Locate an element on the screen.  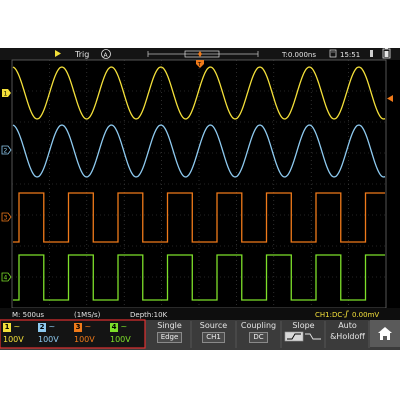
depth-label: Depth:10K is located at coordinates (149, 315).